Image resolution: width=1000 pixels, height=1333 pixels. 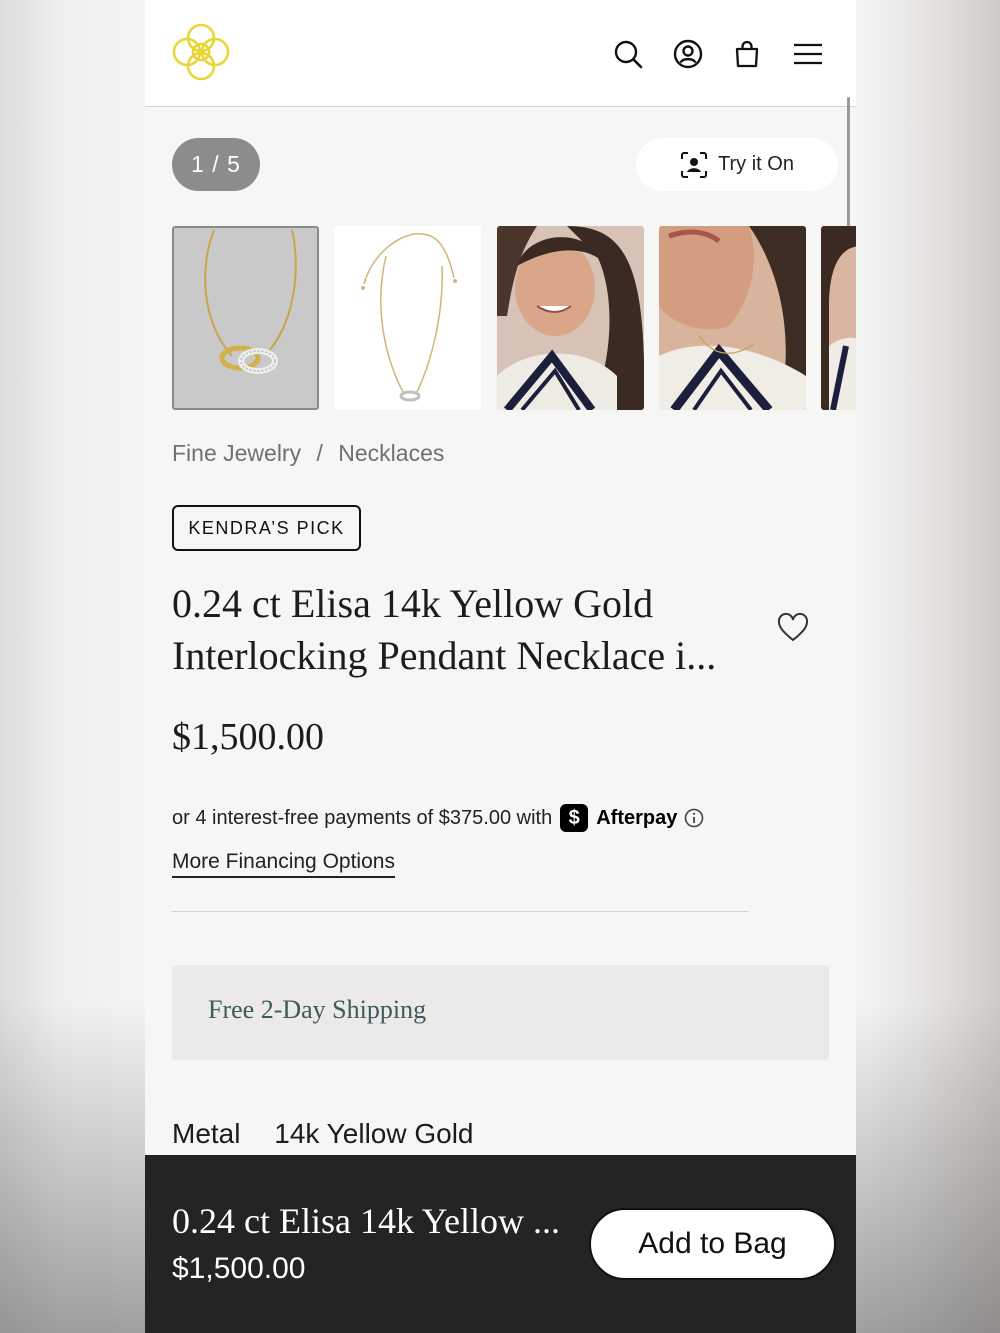 What do you see at coordinates (374, 1133) in the screenshot?
I see `metal-value: 14k Yellow Gold` at bounding box center [374, 1133].